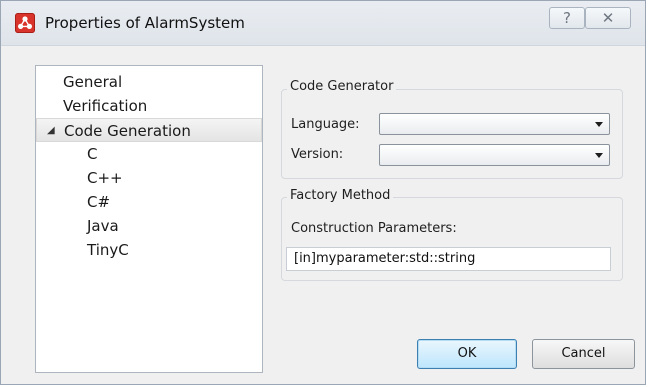 This screenshot has width=648, height=387. I want to click on tree-item-label: Code Generation, so click(127, 131).